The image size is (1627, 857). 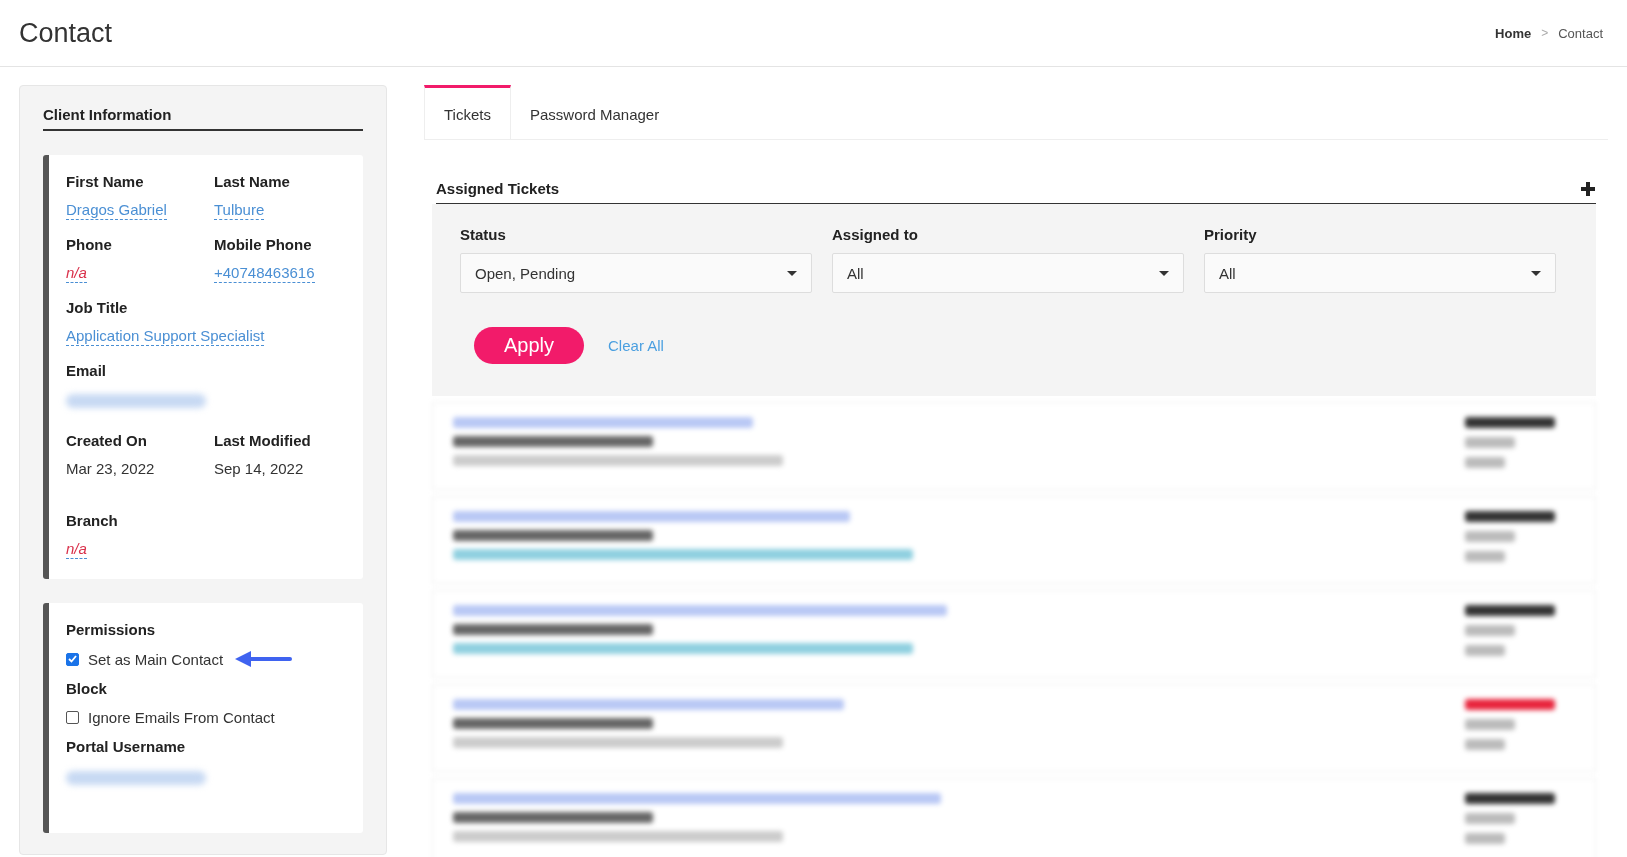 I want to click on field-label: Portal Username, so click(x=126, y=746).